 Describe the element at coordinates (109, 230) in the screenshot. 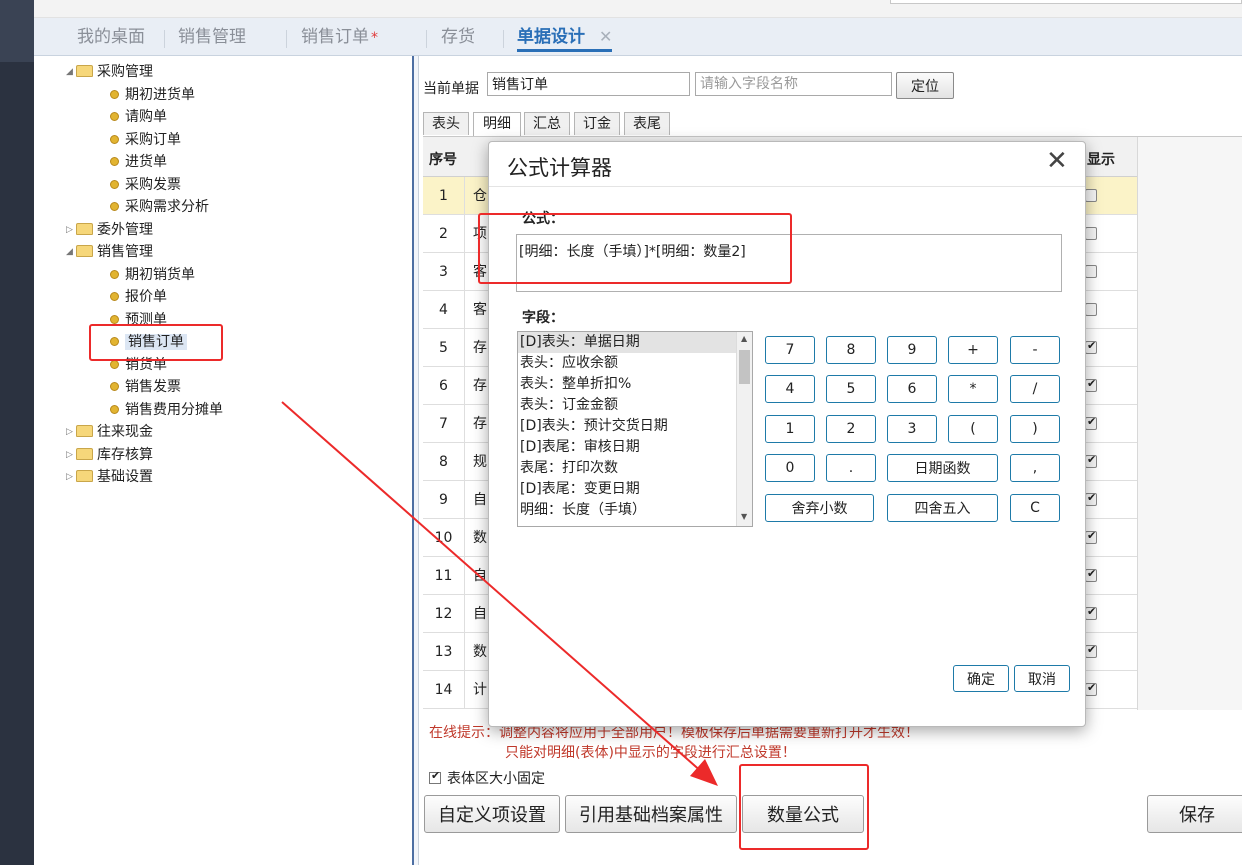

I see `tree-group-outsourcing: ▷ 委外管理` at that location.